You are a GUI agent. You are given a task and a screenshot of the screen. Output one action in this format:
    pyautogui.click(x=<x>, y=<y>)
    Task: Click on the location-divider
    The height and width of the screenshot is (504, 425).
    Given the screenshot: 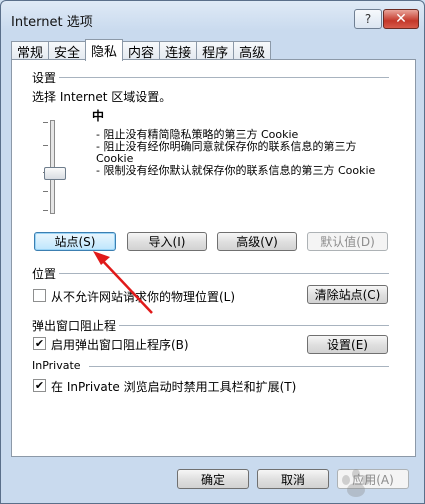 What is the action you would take?
    pyautogui.click(x=224, y=273)
    